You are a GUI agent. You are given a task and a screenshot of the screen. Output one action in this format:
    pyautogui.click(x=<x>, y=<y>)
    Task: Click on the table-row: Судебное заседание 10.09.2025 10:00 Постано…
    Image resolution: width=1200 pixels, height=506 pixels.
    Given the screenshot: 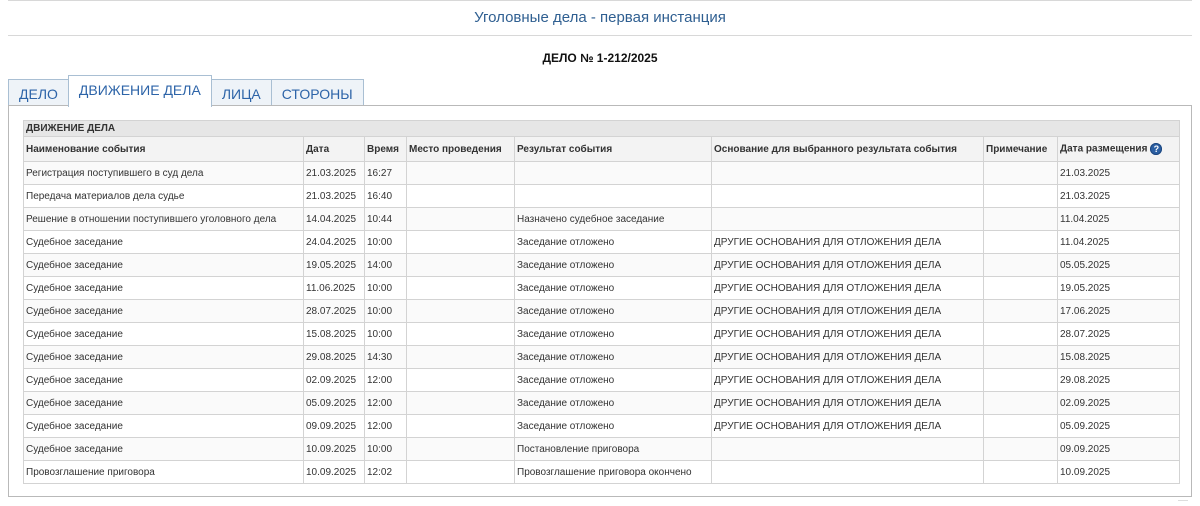 What is the action you would take?
    pyautogui.click(x=602, y=449)
    